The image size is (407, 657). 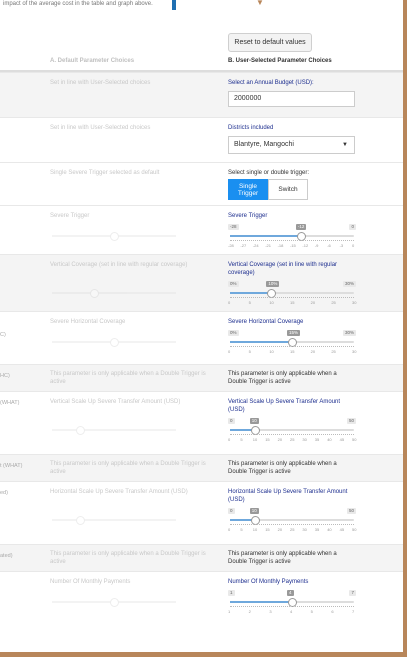 I want to click on trigger-toggle: Single Trigger Switch, so click(x=292, y=189).